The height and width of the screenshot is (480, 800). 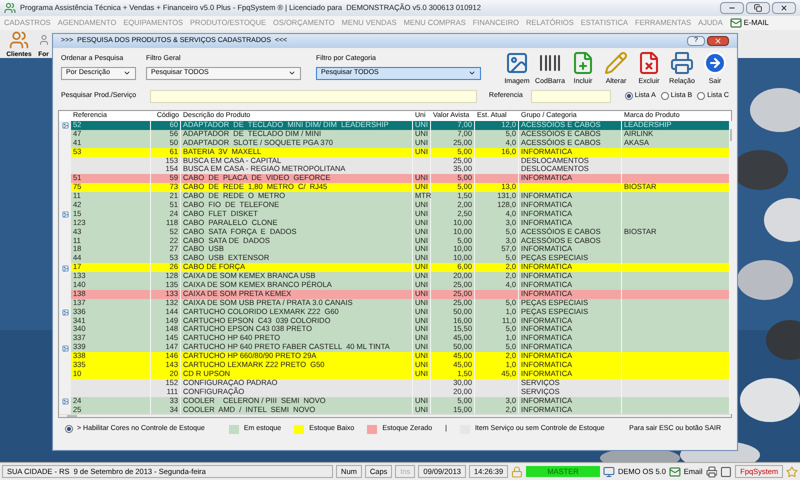 I want to click on people-icon, so click(x=19, y=40).